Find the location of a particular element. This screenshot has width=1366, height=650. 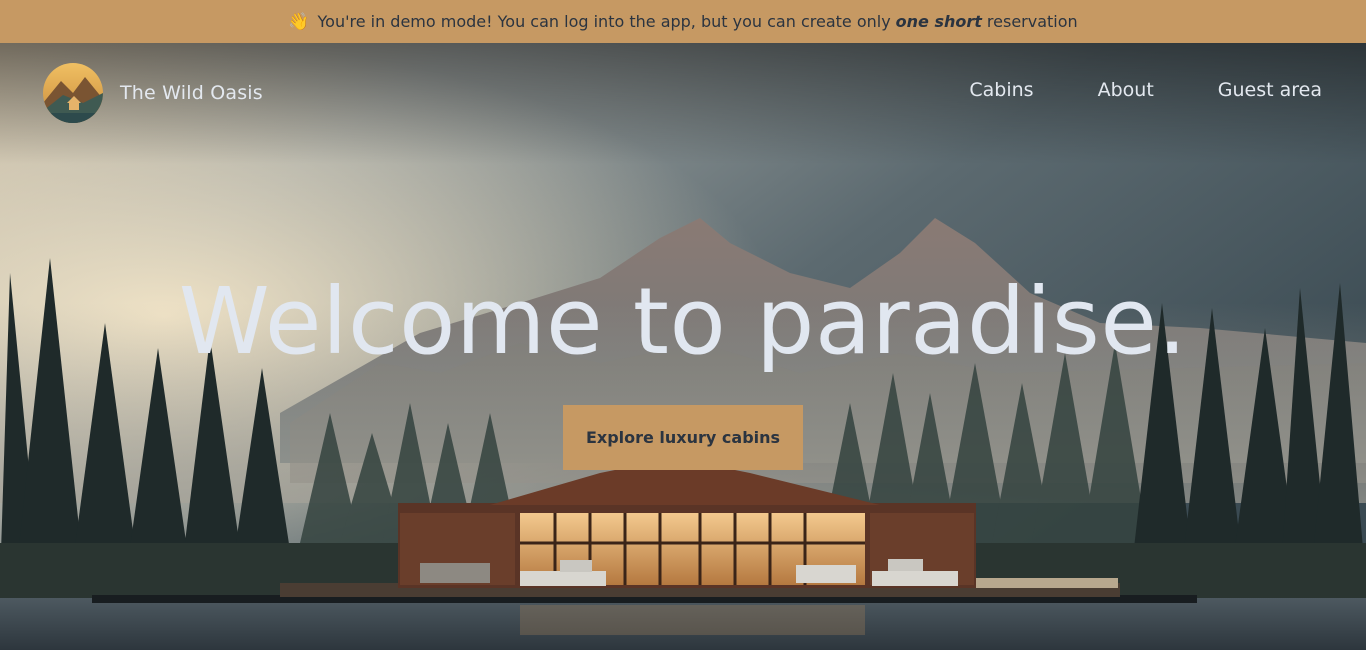

nav-link-cabins: Cabins is located at coordinates (1001, 90).